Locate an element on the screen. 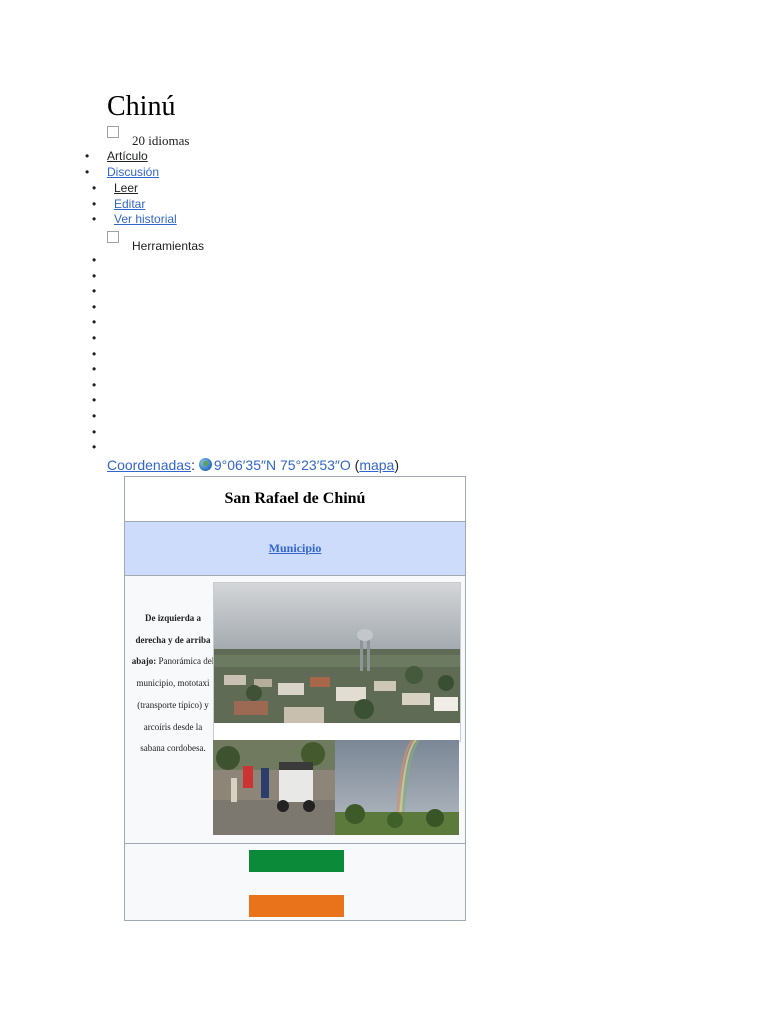  municipio-link: Municipio is located at coordinates (295, 548).